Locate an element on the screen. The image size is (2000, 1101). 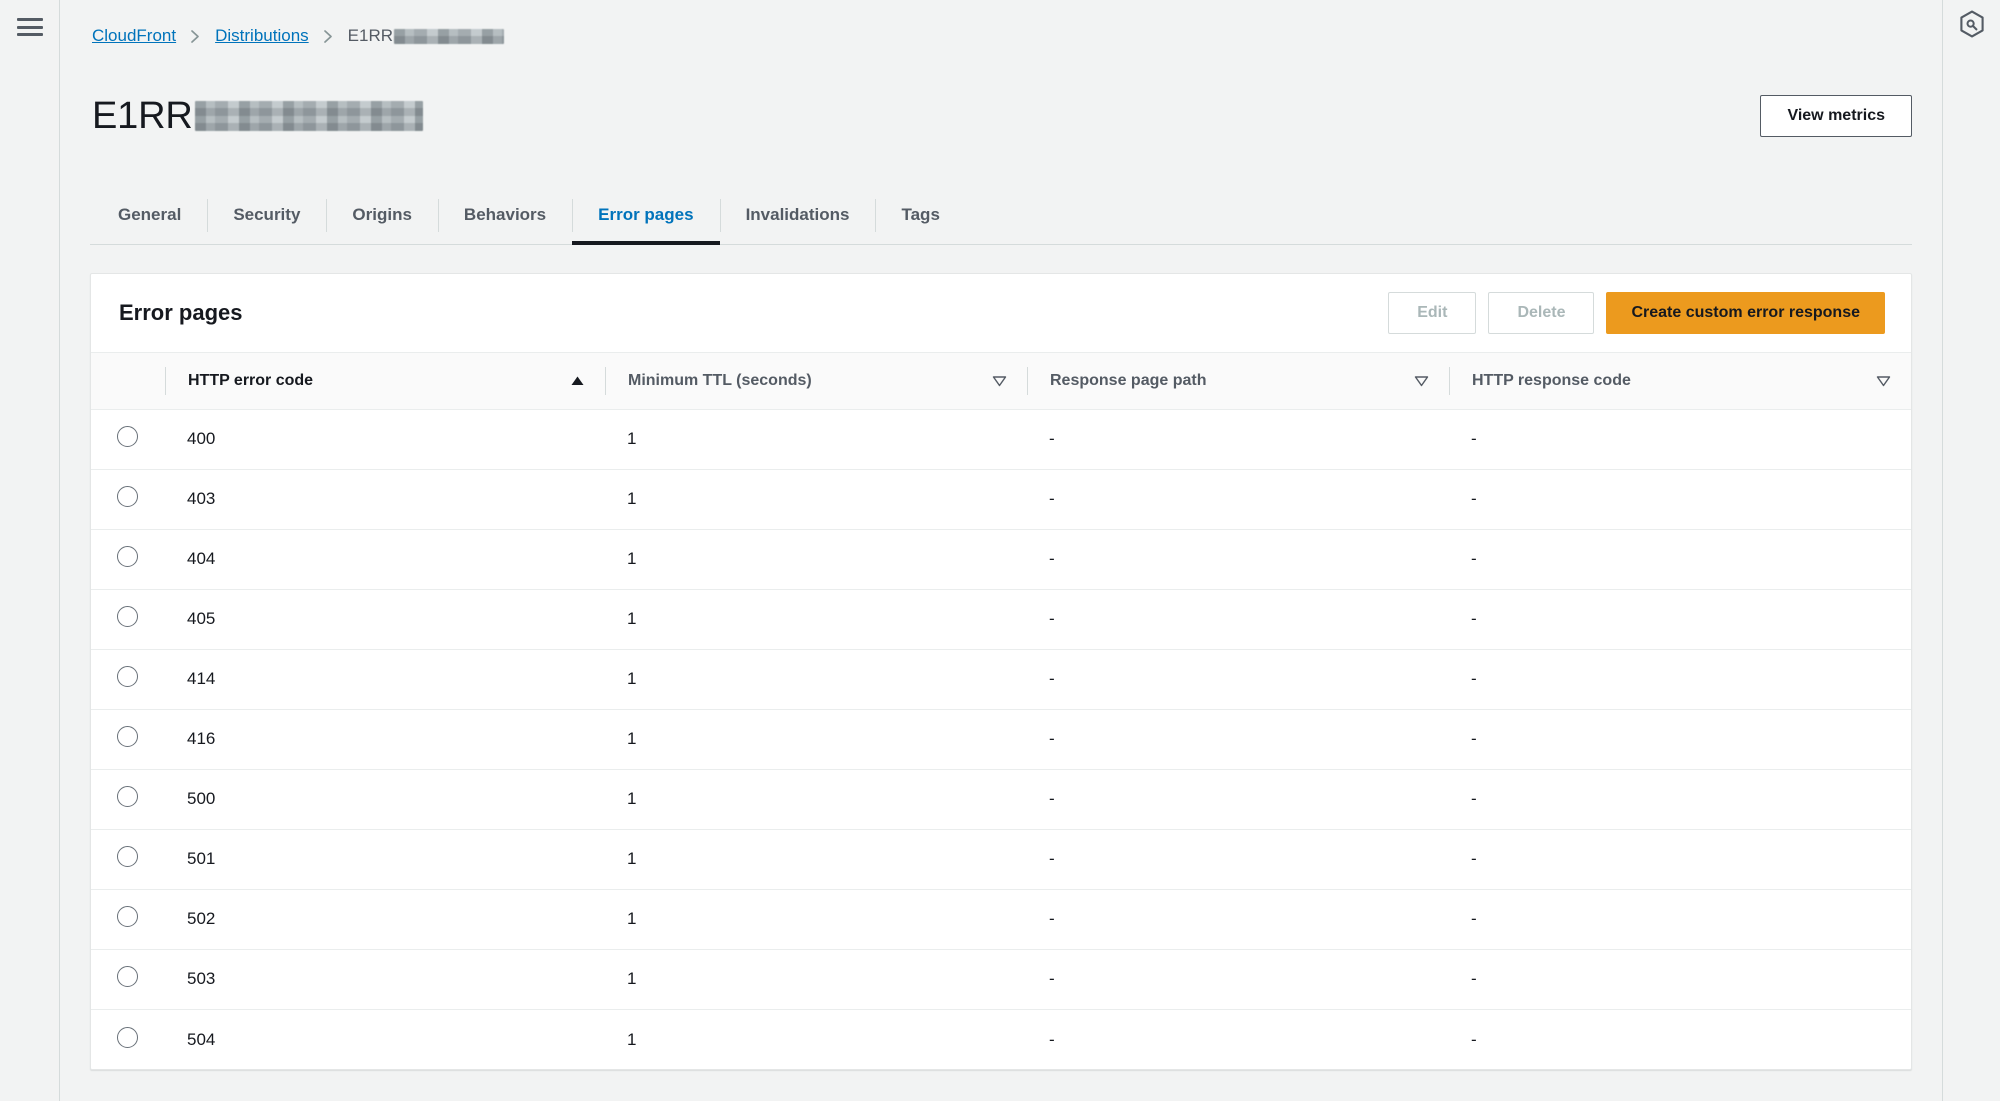
table-row: 504 1 - - is located at coordinates (1001, 1039).